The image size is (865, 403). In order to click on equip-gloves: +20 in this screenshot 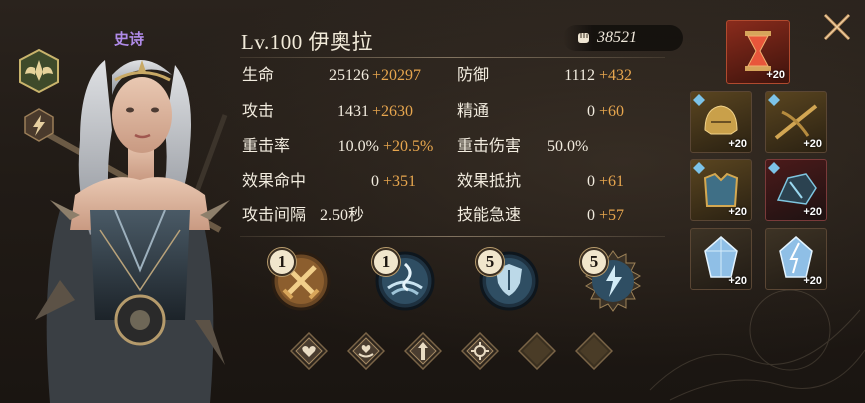, I will do `click(796, 190)`.